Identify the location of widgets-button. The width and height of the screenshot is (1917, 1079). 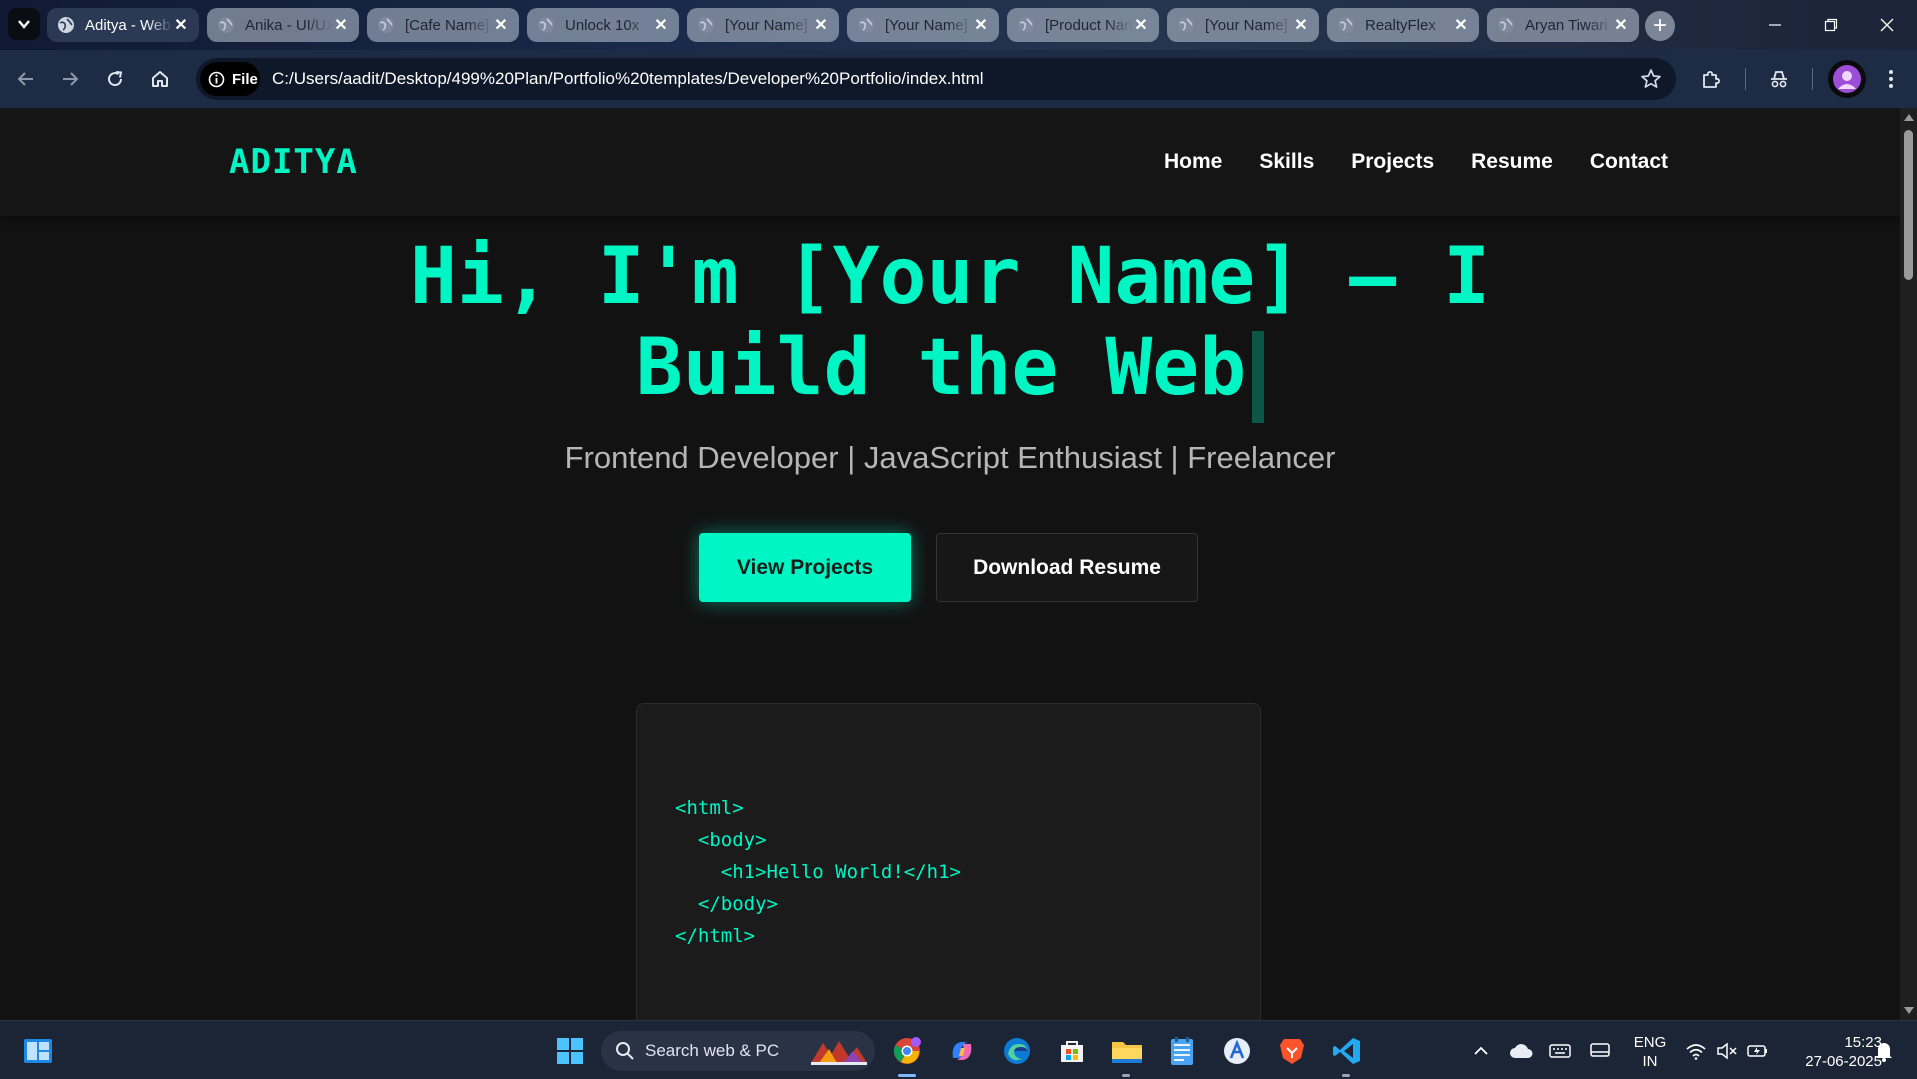
(38, 1051).